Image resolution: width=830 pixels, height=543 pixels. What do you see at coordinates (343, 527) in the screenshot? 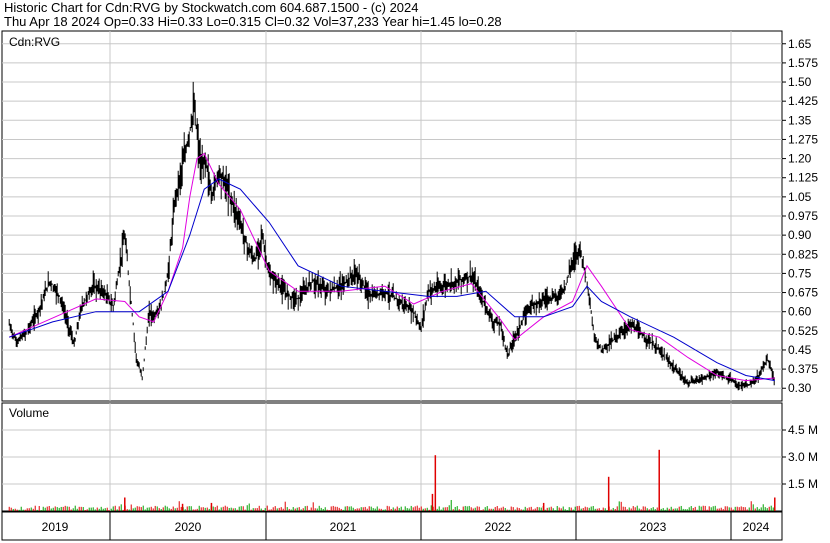
I see `x-tick-label: 2021` at bounding box center [343, 527].